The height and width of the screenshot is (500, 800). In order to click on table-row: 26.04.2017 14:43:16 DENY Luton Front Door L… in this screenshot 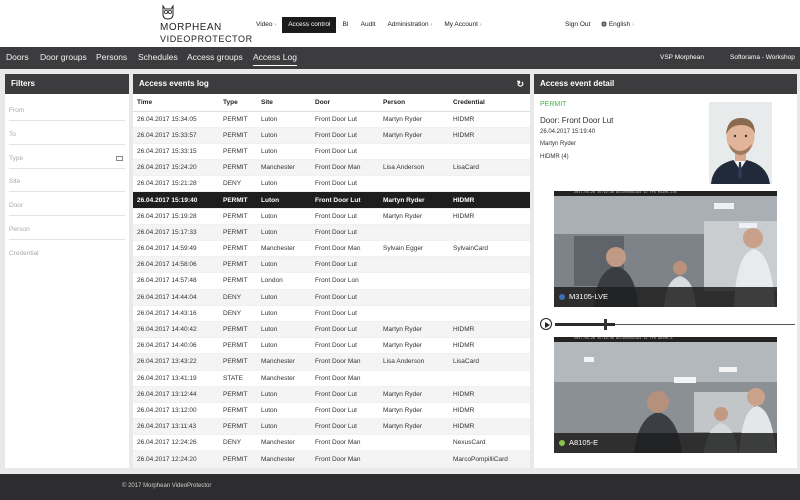, I will do `click(331, 313)`.